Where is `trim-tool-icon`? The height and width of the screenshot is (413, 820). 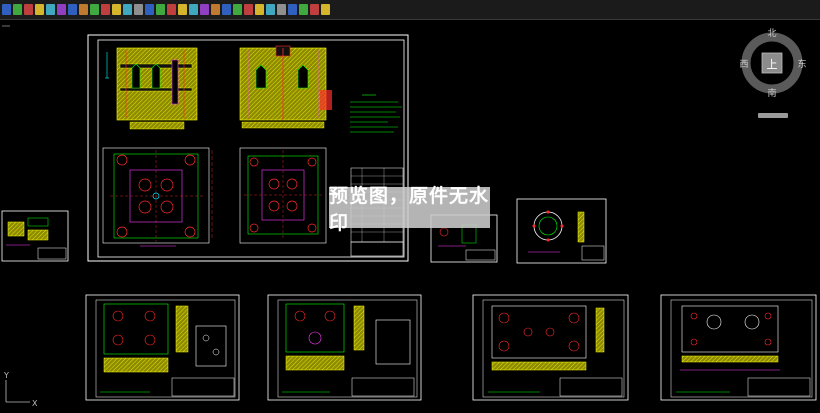
trim-tool-icon is located at coordinates (215, 9).